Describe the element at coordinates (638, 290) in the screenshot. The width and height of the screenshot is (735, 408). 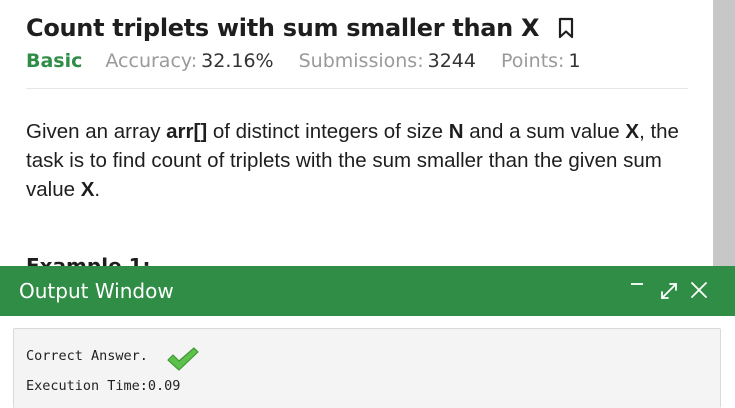
I see `minimize-icon` at that location.